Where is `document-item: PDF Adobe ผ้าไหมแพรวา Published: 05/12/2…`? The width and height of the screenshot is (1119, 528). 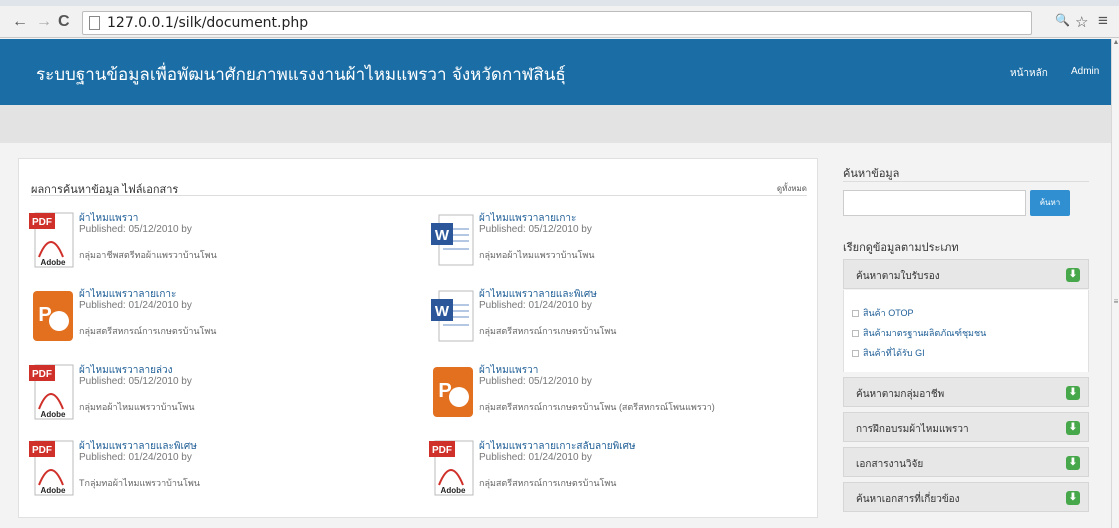
document-item: PDF Adobe ผ้าไหมแพรวา Published: 05/12/2… is located at coordinates (224, 244).